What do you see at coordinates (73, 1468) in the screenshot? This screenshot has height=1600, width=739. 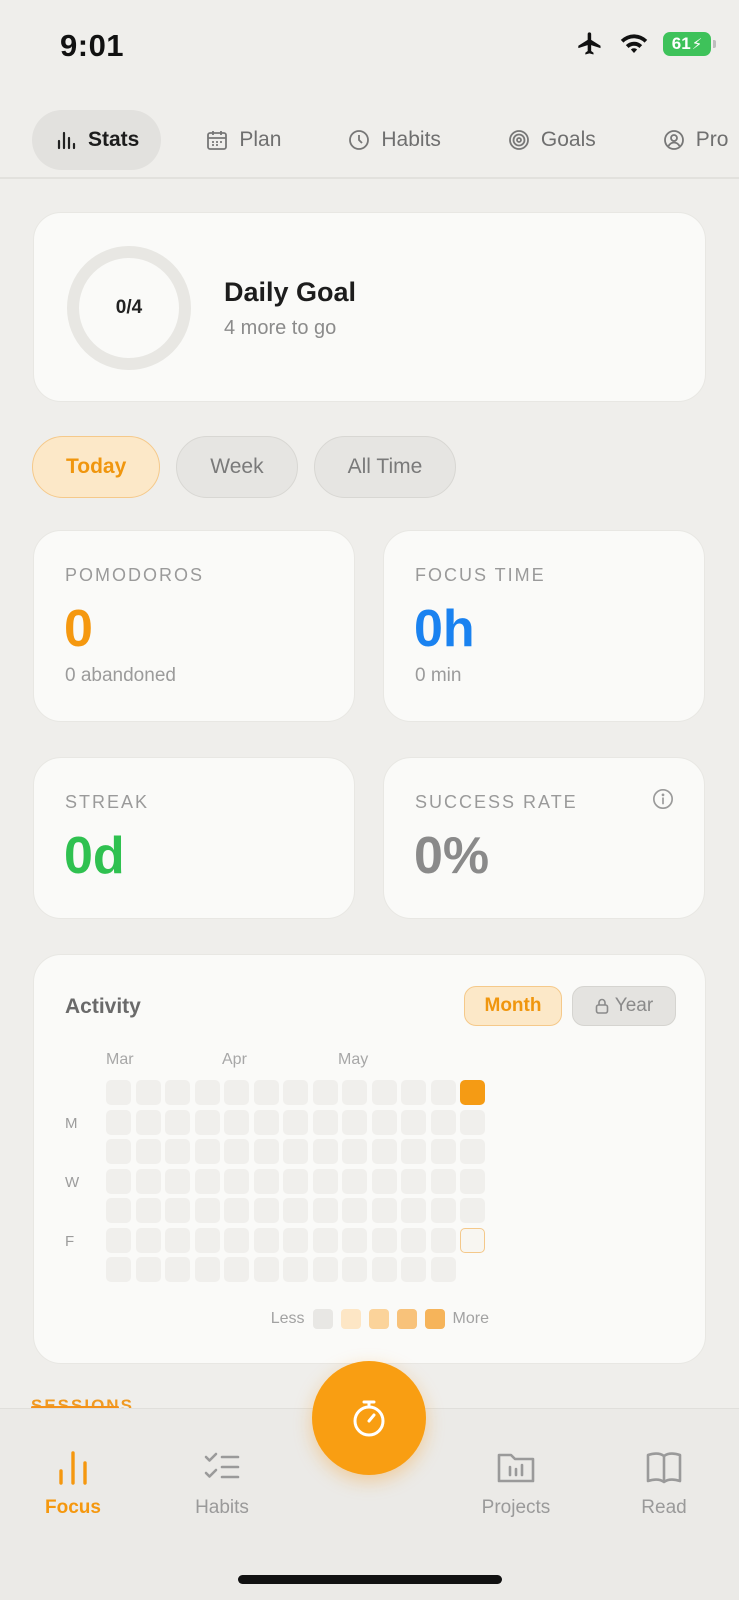 I see `bar-chart-icon` at bounding box center [73, 1468].